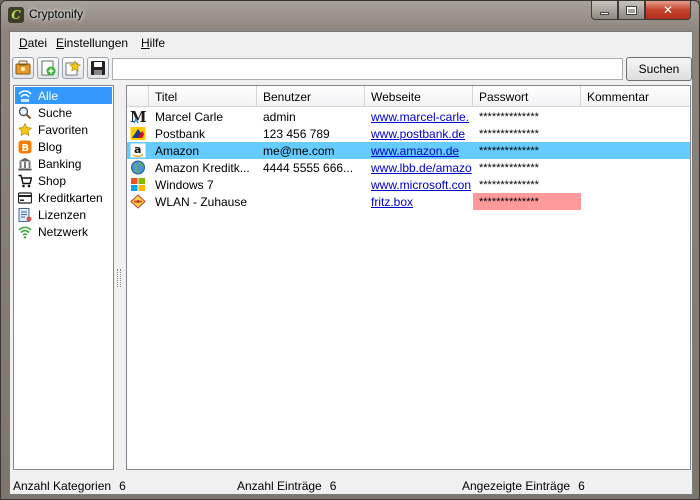 The image size is (700, 500). I want to click on status-entries: Anzahl Einträge 6, so click(286, 486).